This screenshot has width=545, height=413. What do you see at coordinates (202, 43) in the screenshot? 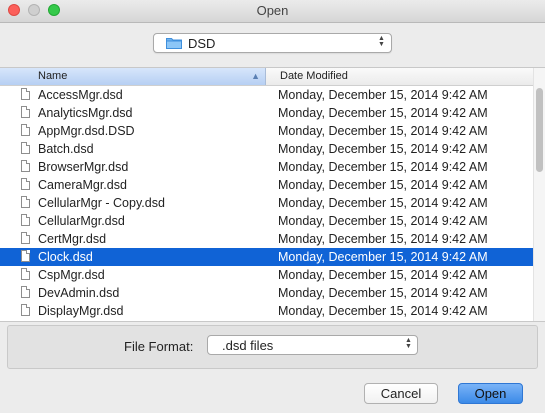
I see `location-label: DSD` at bounding box center [202, 43].